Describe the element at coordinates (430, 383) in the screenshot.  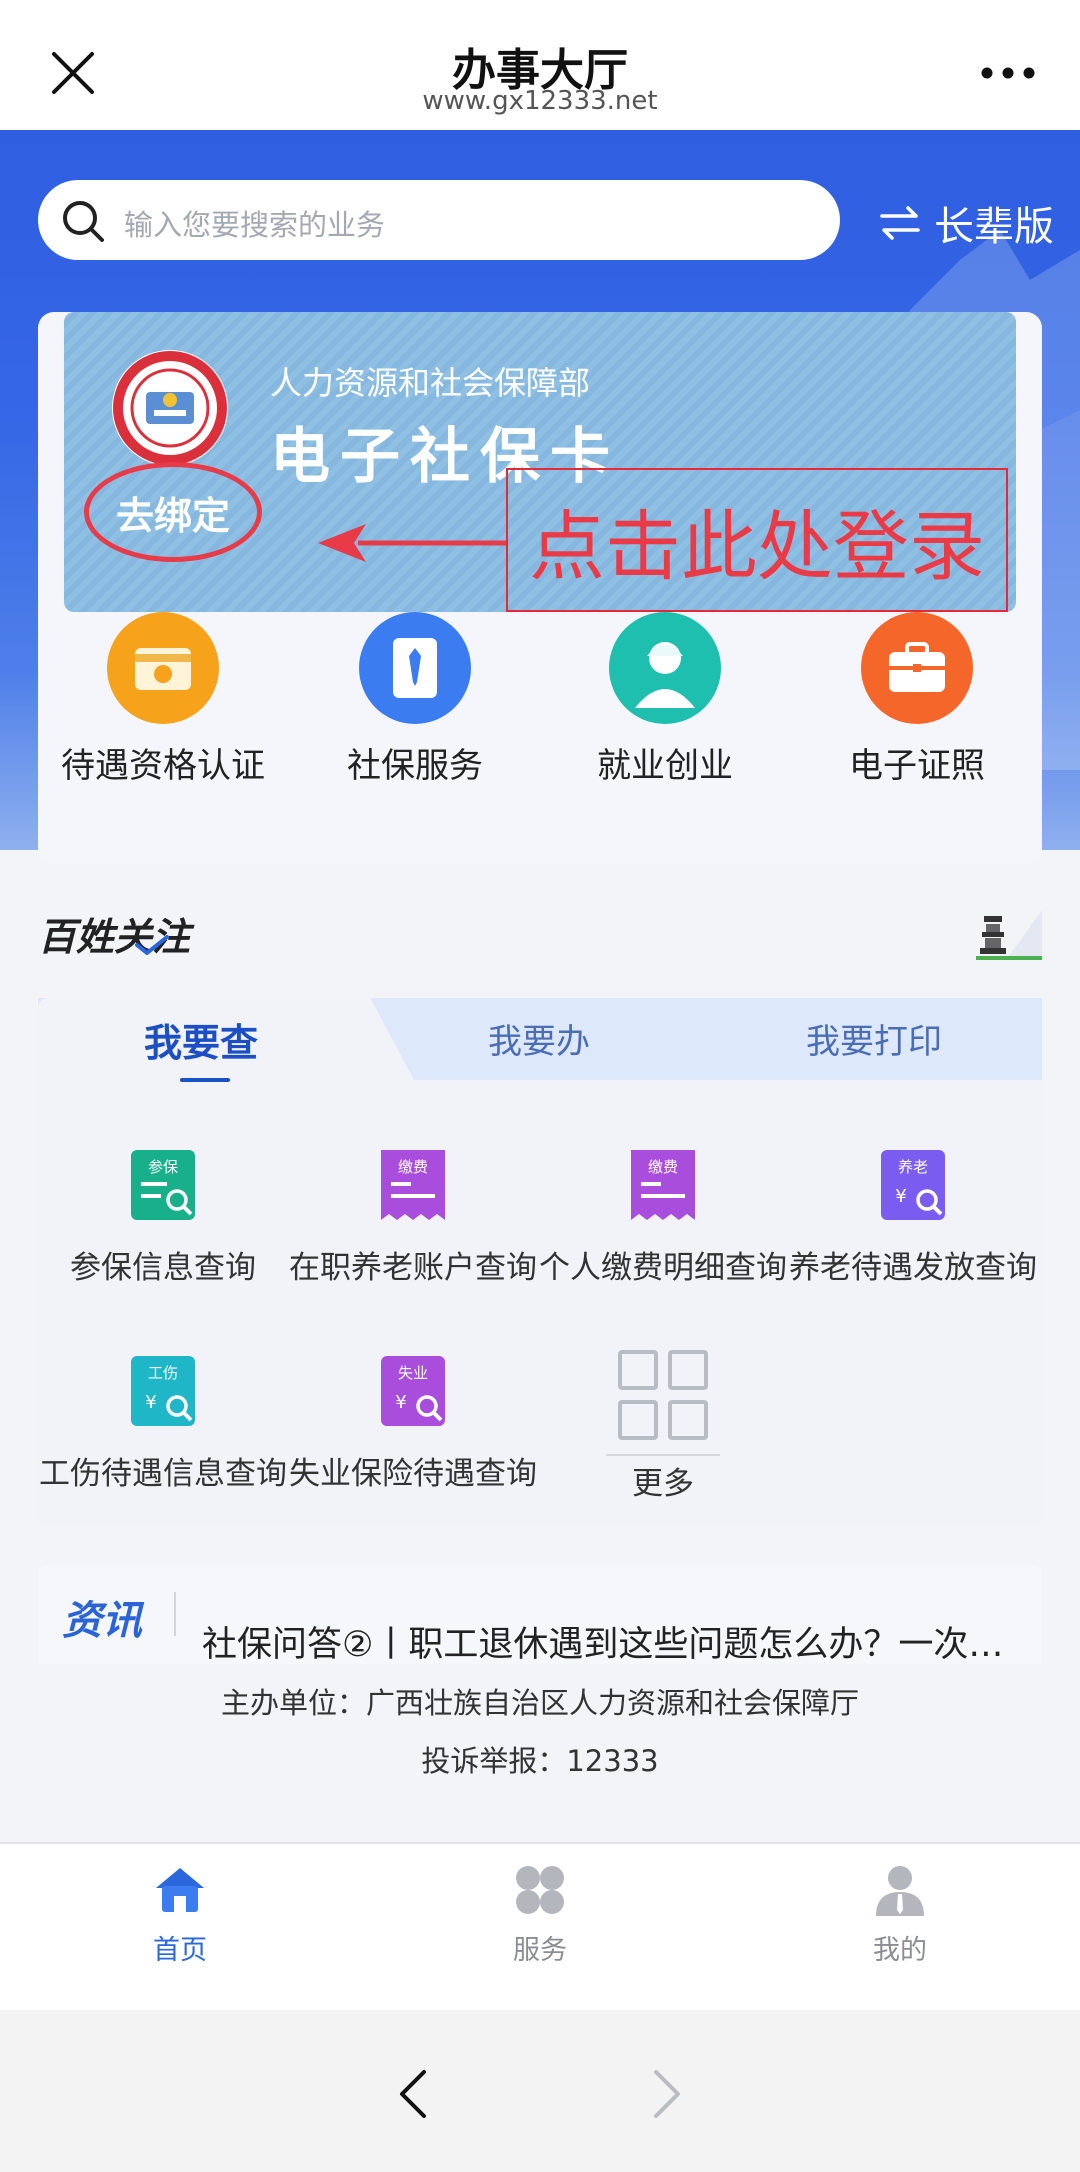
I see `card-ministry: 人力资源和社会保障部` at that location.